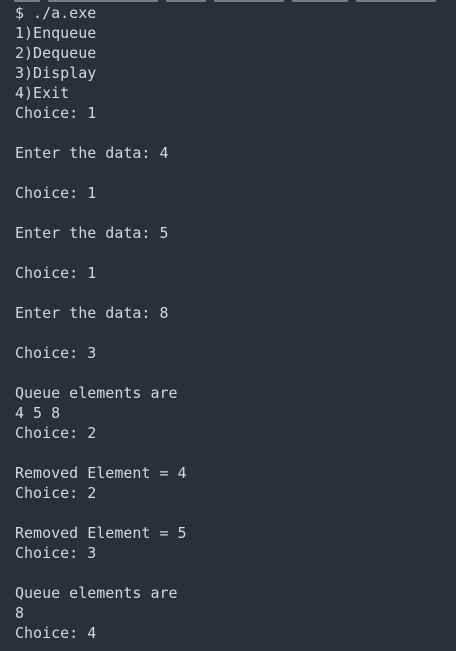 The height and width of the screenshot is (651, 456). What do you see at coordinates (92, 153) in the screenshot?
I see `output-line: Enter the data: 4` at bounding box center [92, 153].